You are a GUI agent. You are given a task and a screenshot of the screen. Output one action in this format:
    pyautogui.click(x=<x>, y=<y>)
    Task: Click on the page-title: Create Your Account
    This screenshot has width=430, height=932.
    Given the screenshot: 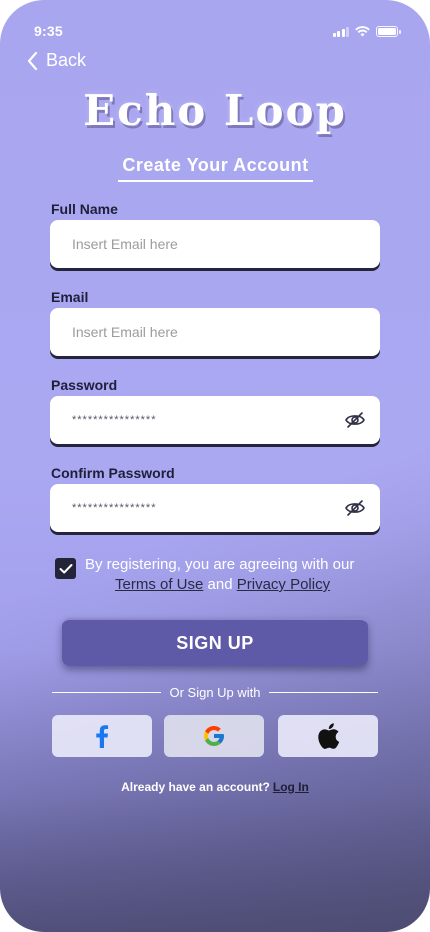 What is the action you would take?
    pyautogui.click(x=215, y=168)
    